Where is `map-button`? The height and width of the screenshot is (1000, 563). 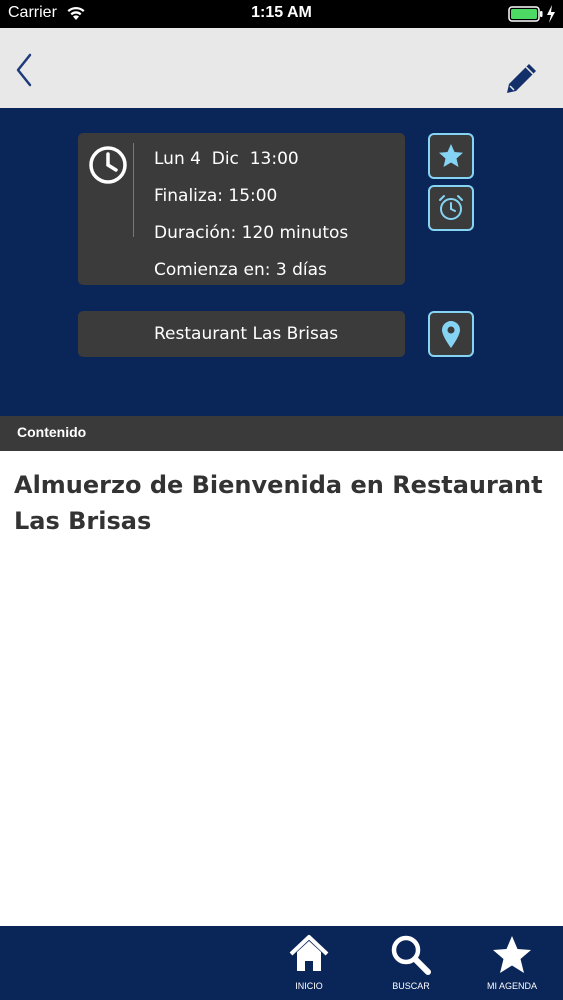 map-button is located at coordinates (451, 334).